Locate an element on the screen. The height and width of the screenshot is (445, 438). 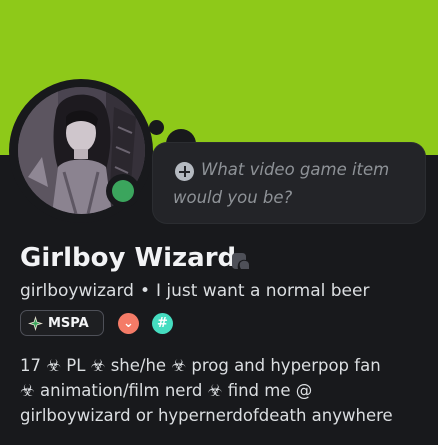
guild-tag-label: MSPA is located at coordinates (68, 323).